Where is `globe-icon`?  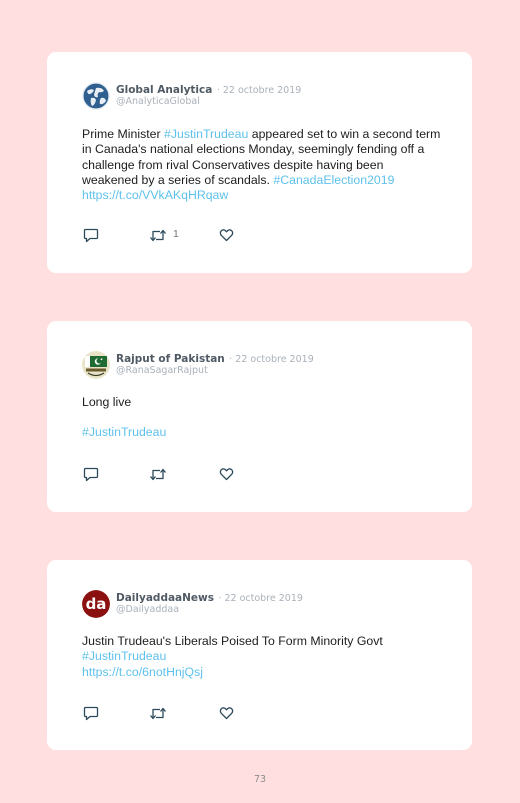 globe-icon is located at coordinates (96, 96).